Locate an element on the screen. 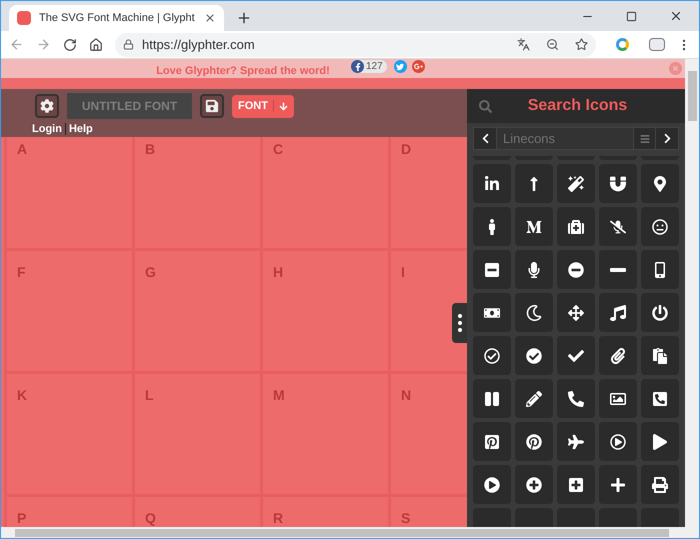 Image resolution: width=700 pixels, height=539 pixels. url-text: https://glyphter.com is located at coordinates (199, 45).